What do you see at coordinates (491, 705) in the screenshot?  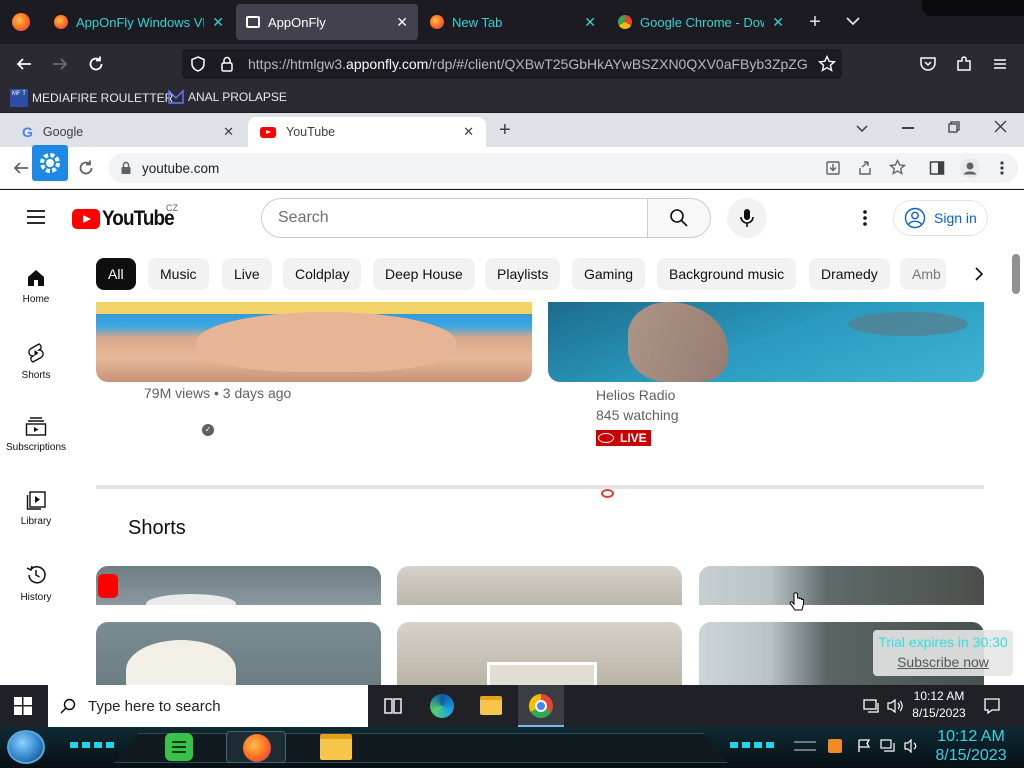 I see `file-explorer-icon` at bounding box center [491, 705].